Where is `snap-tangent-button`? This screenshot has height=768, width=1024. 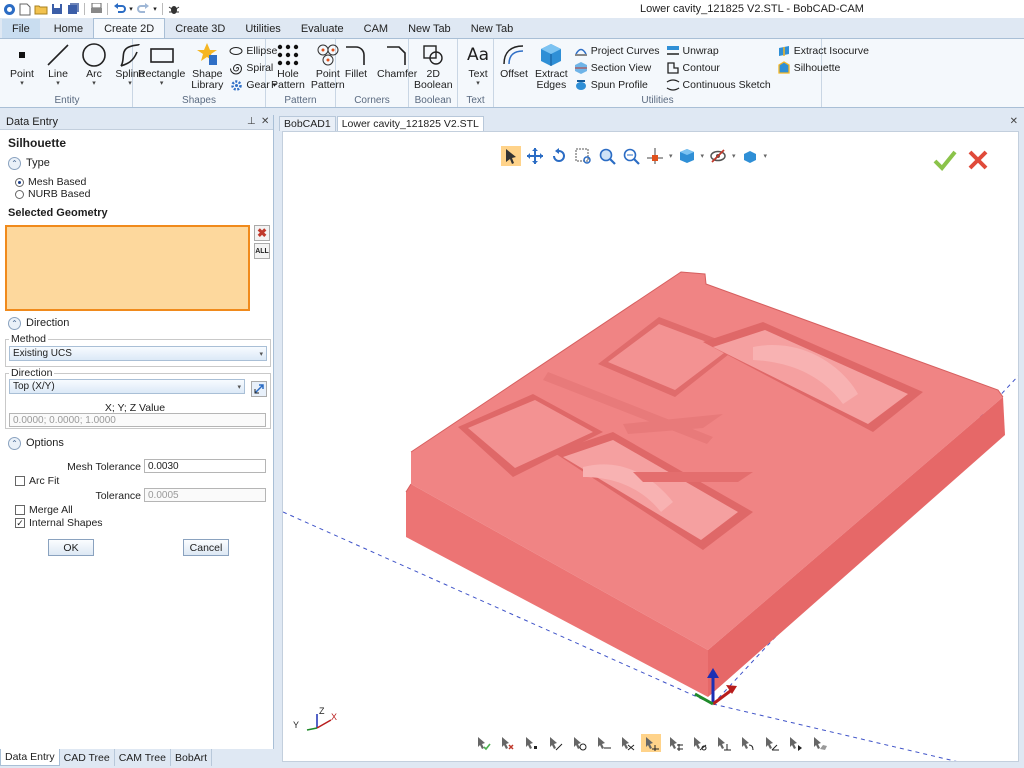 snap-tangent-button is located at coordinates (699, 743).